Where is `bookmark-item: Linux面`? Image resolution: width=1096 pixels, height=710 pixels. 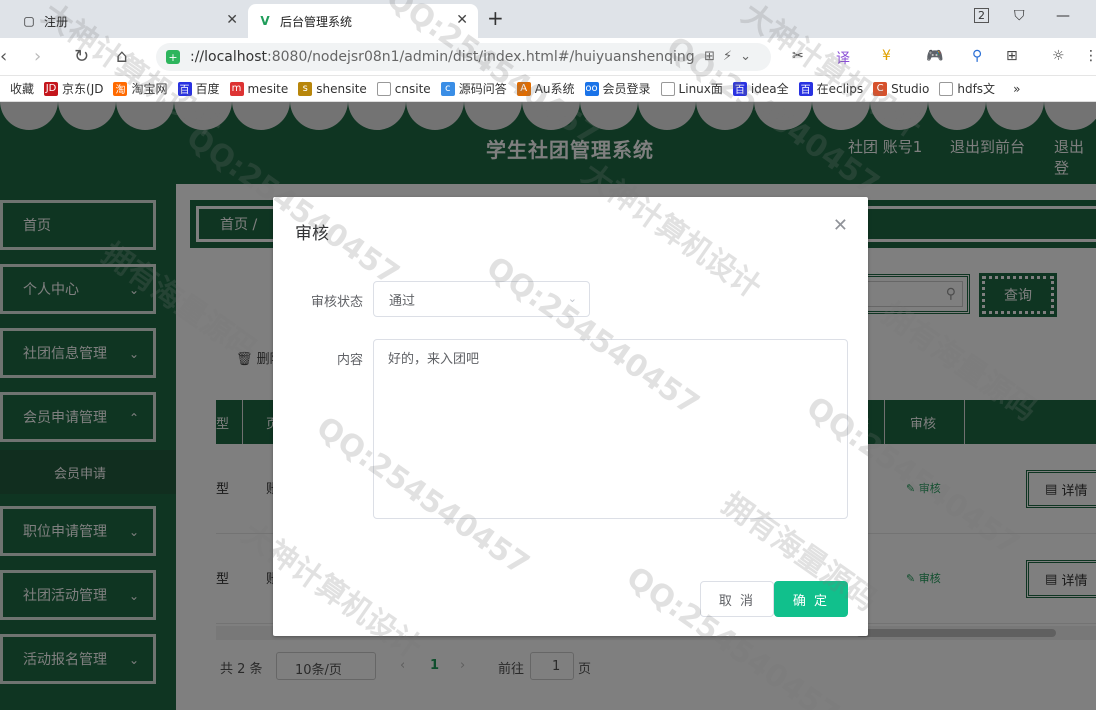 bookmark-item: Linux面 is located at coordinates (691, 88).